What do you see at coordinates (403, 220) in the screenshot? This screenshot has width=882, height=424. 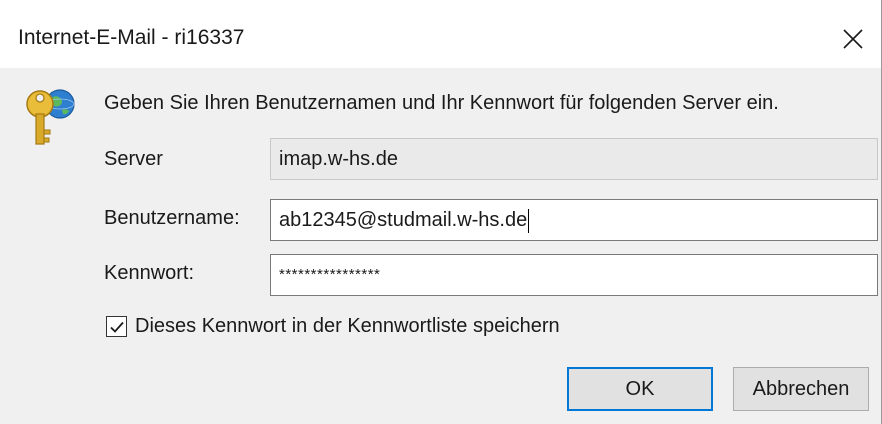 I see `username-value: ab12345@studmail.w-hs.de` at bounding box center [403, 220].